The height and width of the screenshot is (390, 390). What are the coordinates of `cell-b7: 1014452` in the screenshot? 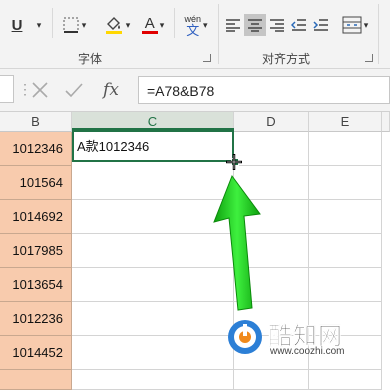 It's located at (36, 353).